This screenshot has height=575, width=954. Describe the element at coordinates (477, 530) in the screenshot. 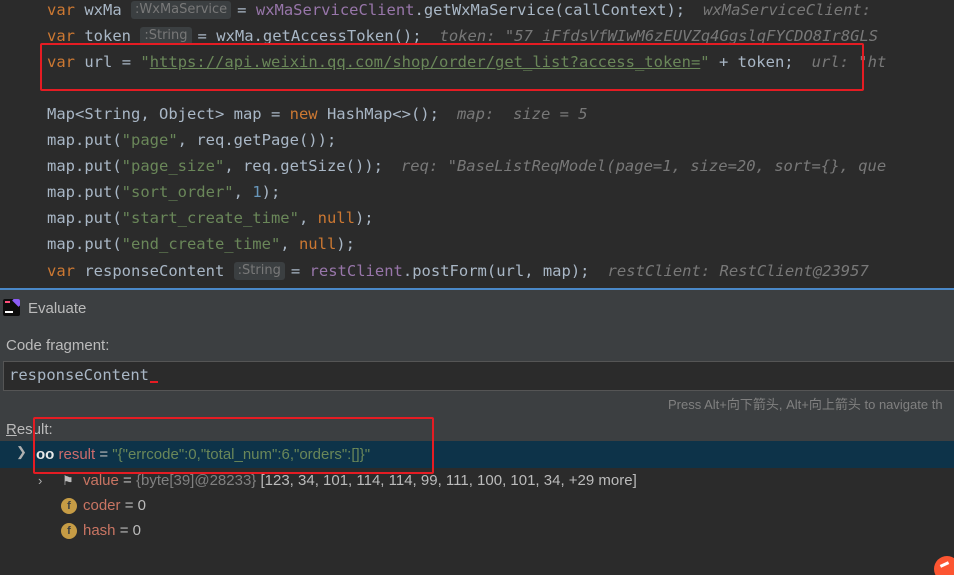

I see `tree-row-hash: f hash = 0` at that location.